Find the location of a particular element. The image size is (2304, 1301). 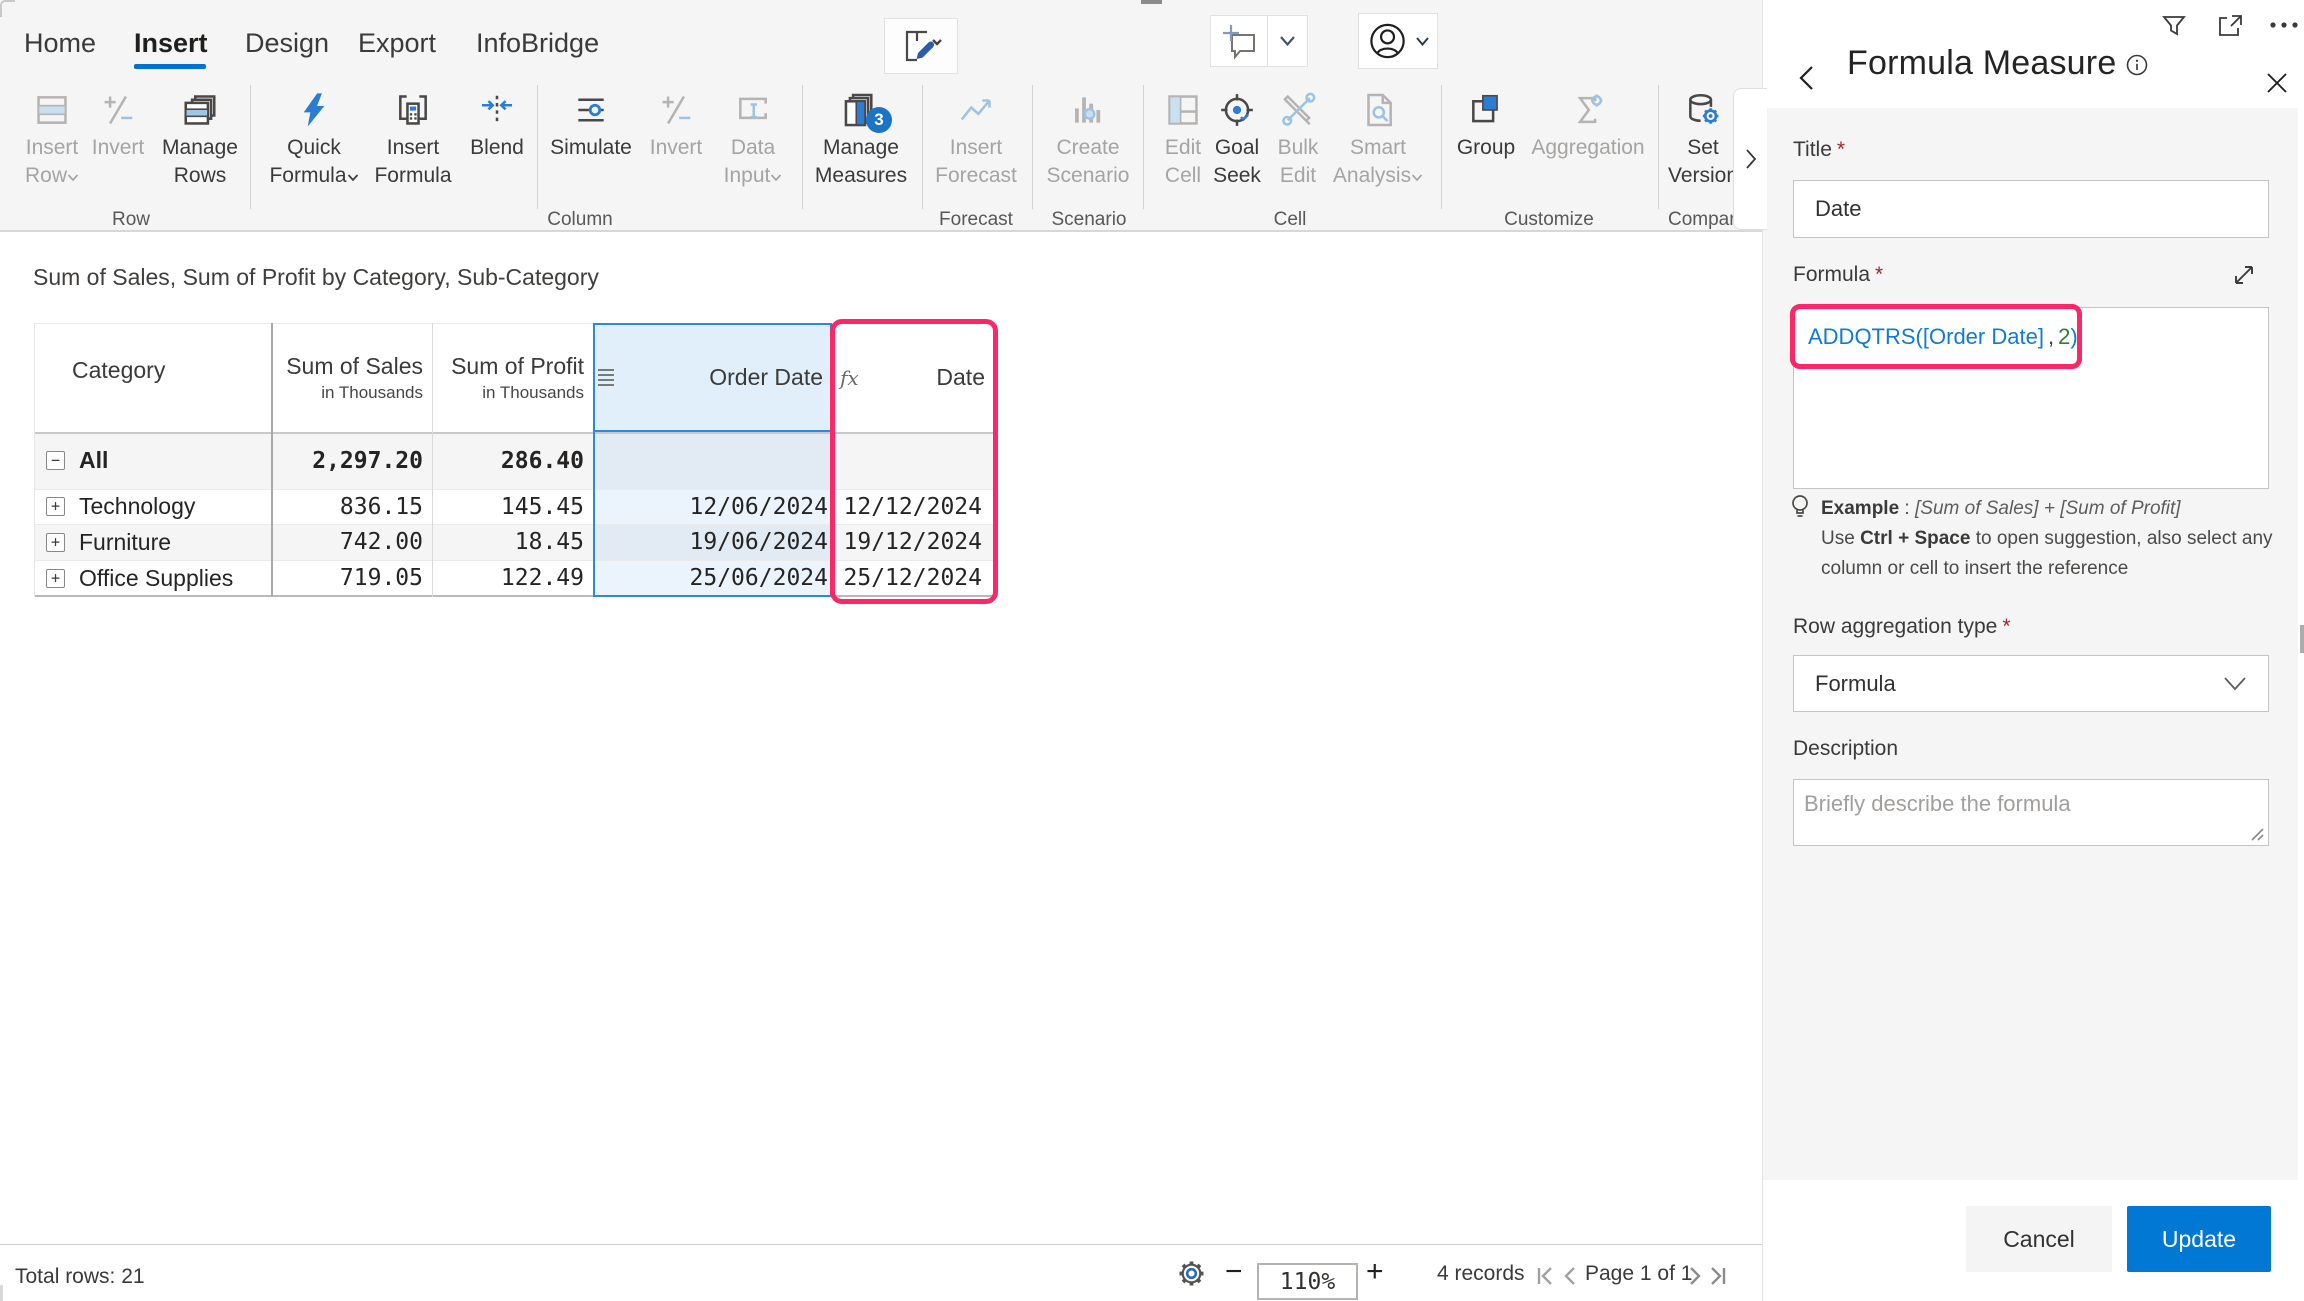

chevron-right-icon is located at coordinates (1750, 159).